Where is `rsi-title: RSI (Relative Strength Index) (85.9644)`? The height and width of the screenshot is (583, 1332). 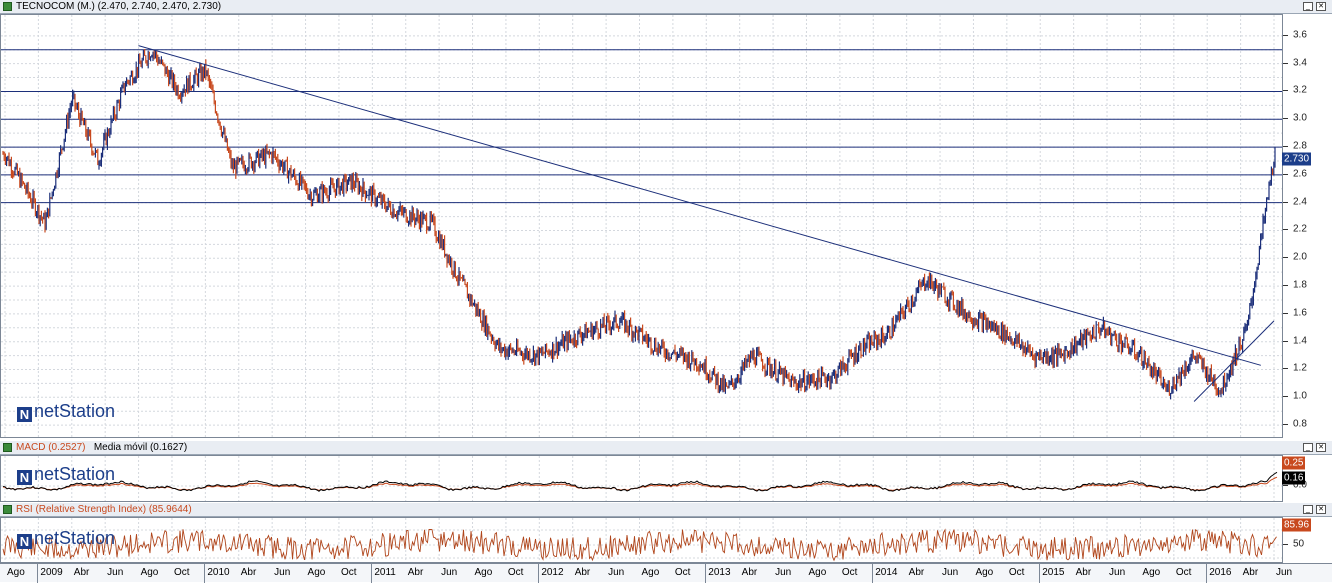
rsi-title: RSI (Relative Strength Index) (85.9644) is located at coordinates (104, 509).